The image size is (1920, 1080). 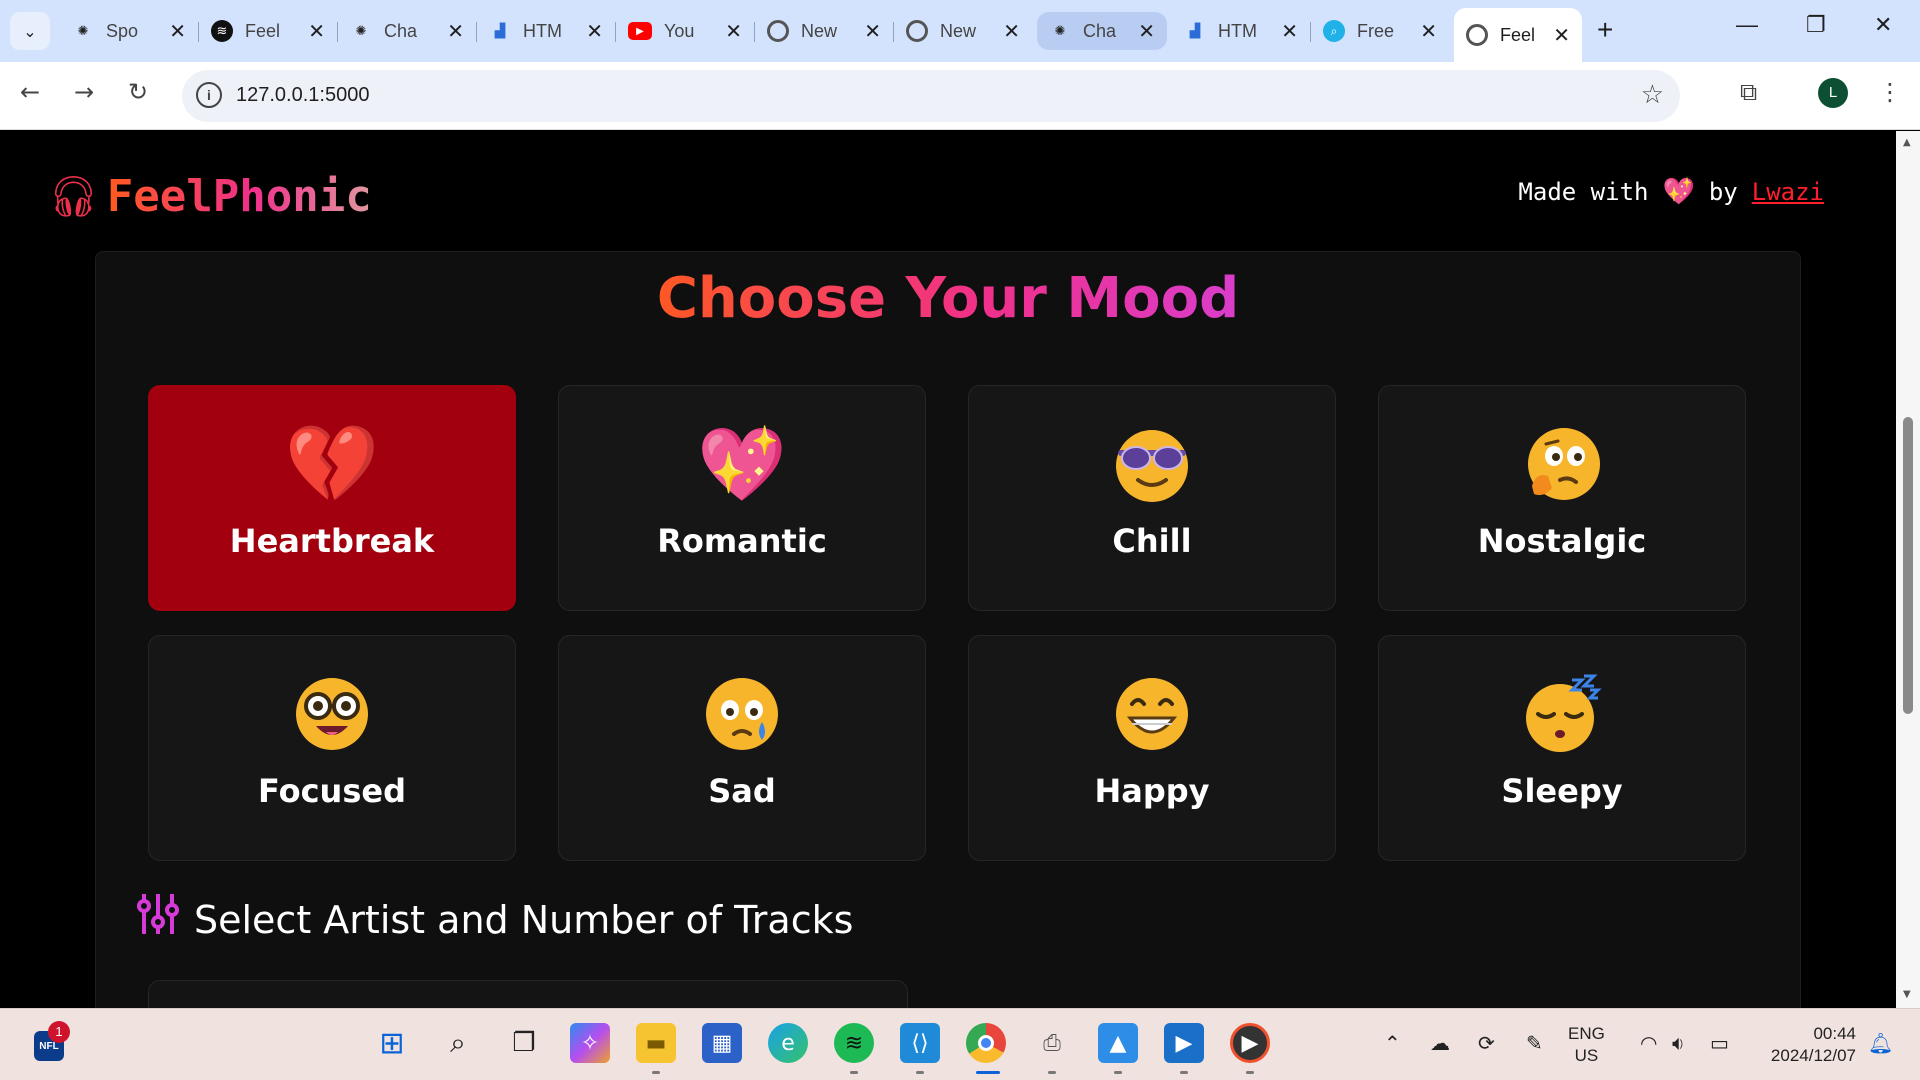 I want to click on browser-toolbar: ← → ↻ i 127.0.0.1:5000 ☆ ⧉ L ⋮, so click(x=960, y=96).